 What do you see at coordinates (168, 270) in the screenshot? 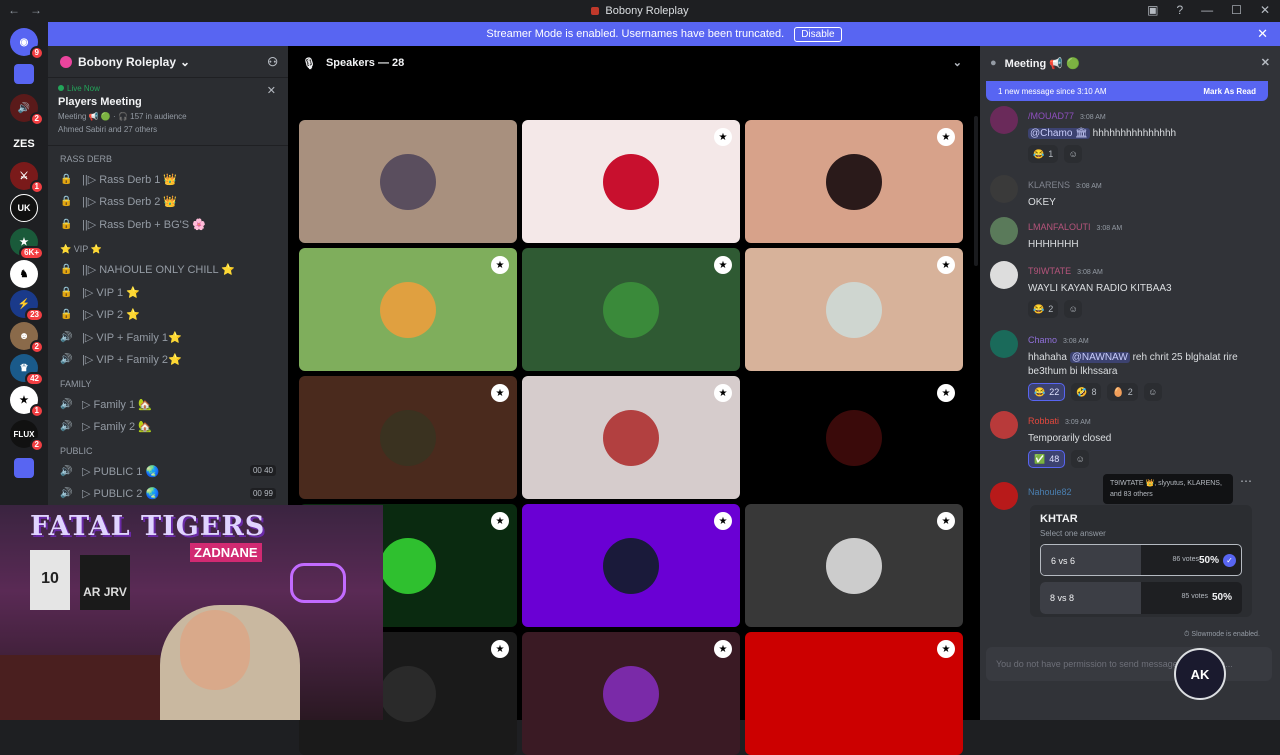
I see `channel-item: 🔒 ||▷ NAHOULE ONLY CHILL ⭐` at bounding box center [168, 270].